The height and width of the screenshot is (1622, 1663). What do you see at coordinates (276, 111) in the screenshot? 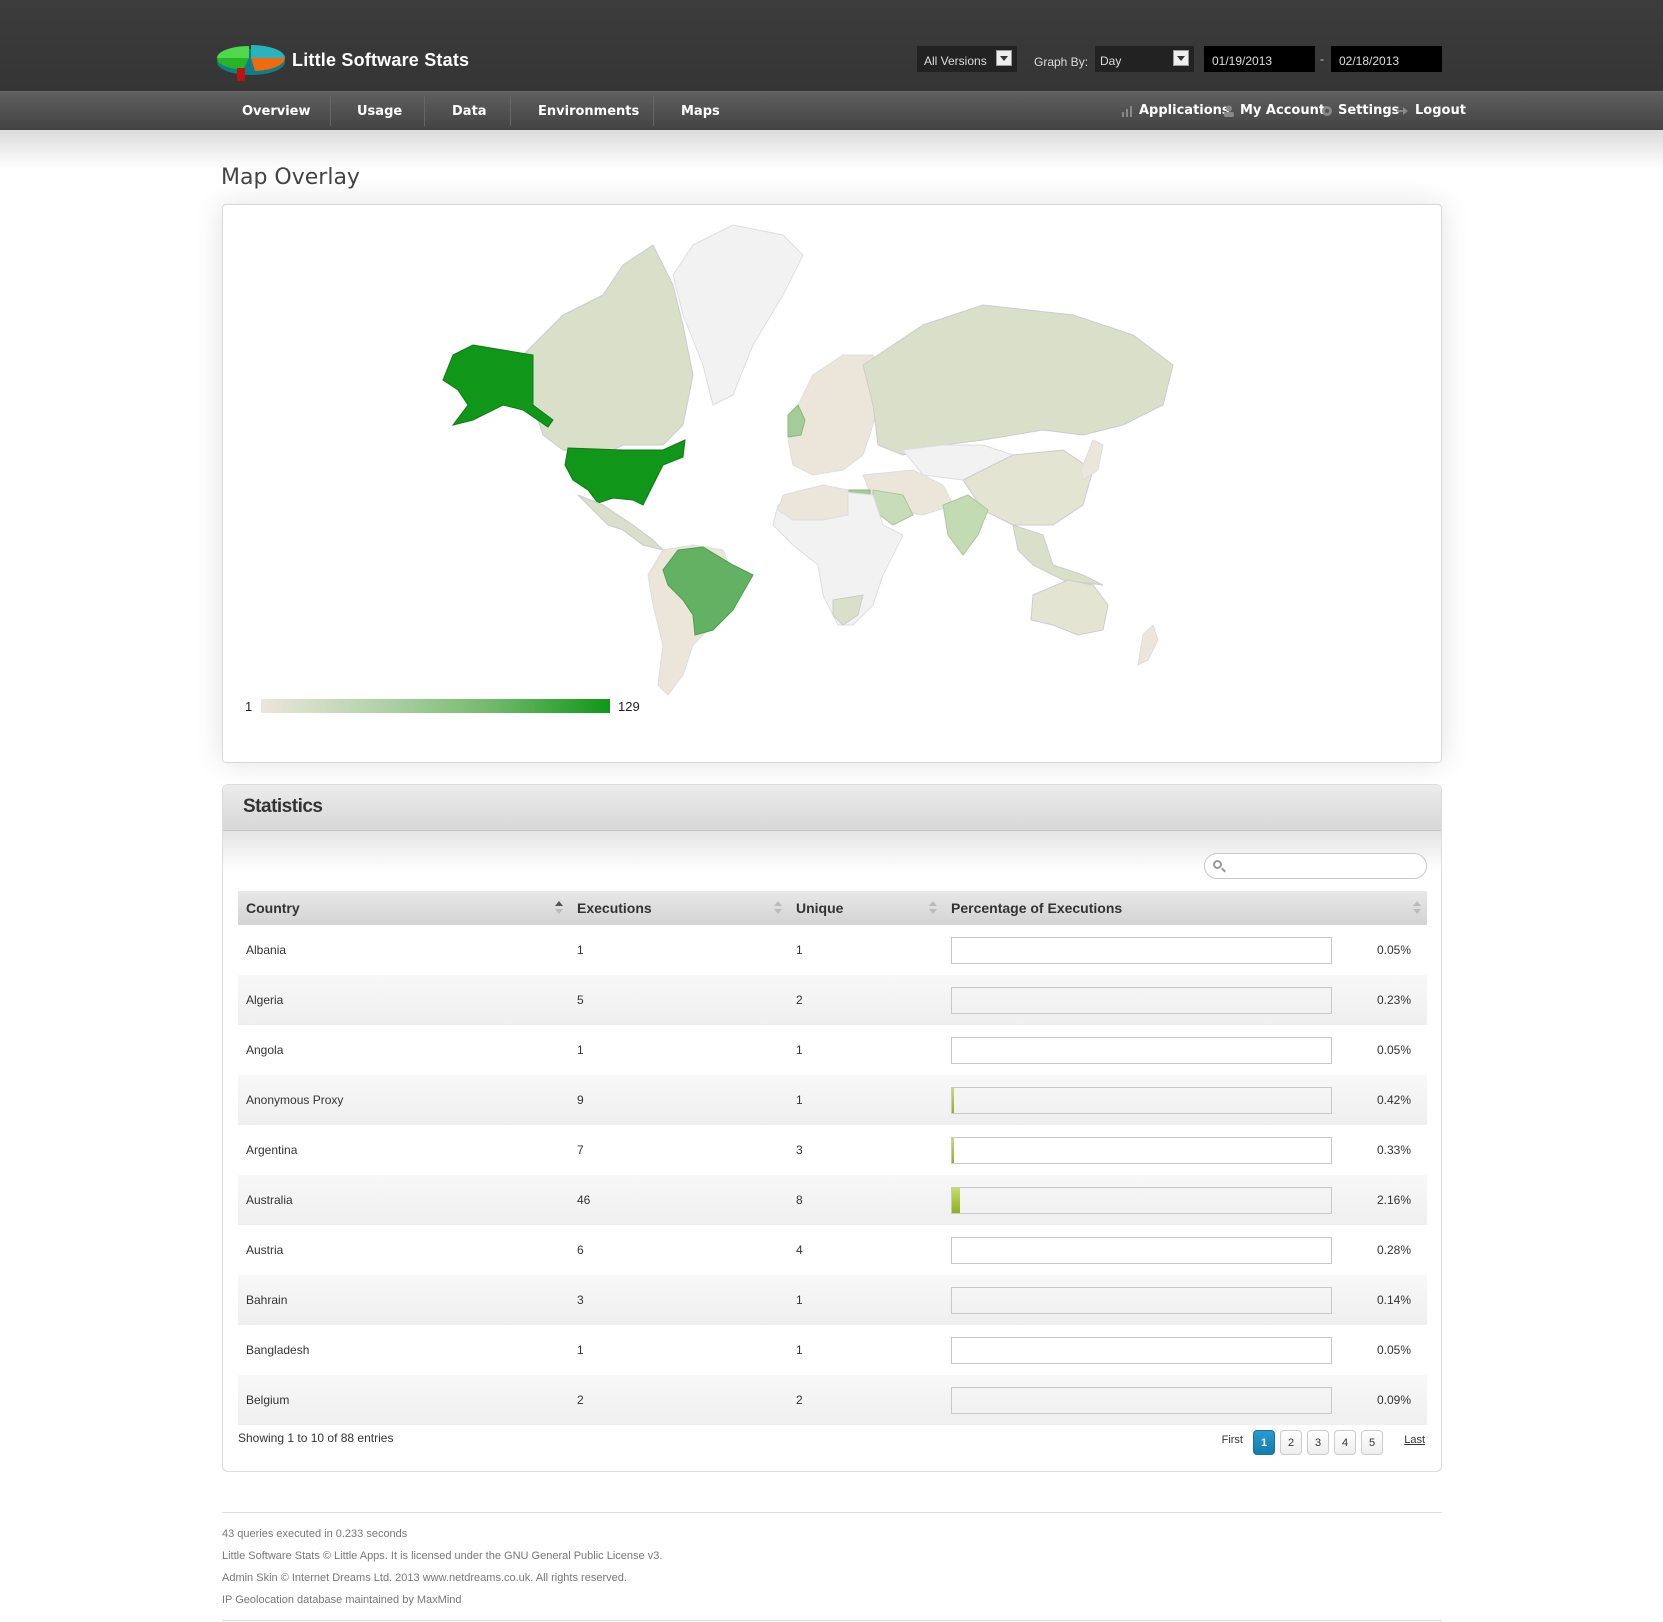
I see `nav-overview: Overview` at bounding box center [276, 111].